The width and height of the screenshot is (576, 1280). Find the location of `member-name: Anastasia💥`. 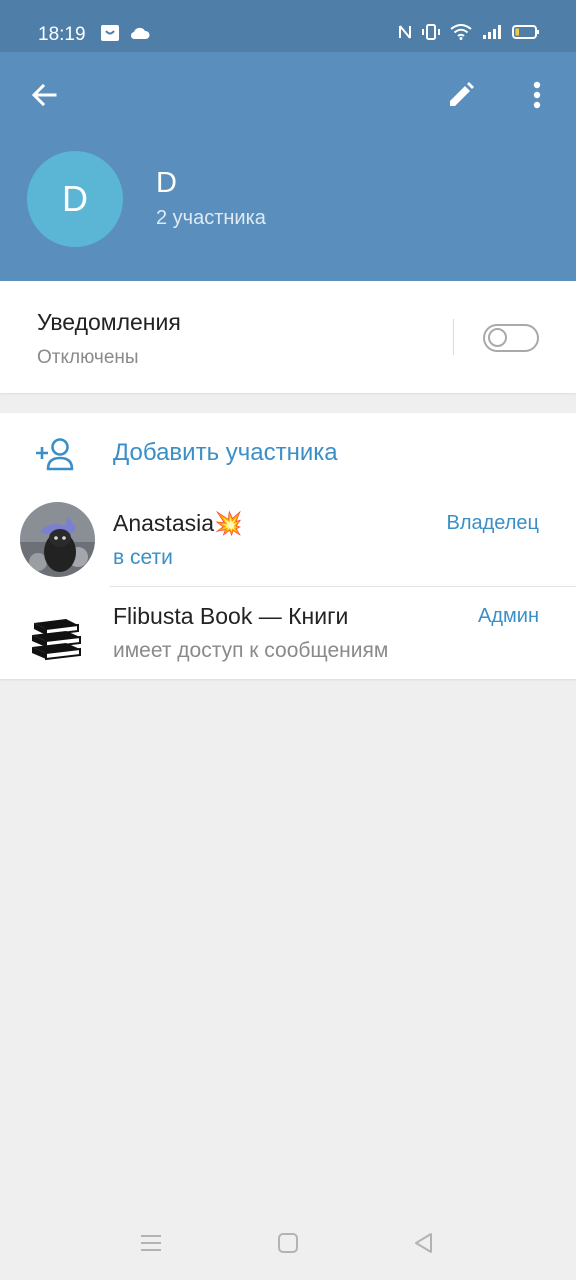

member-name: Anastasia💥 is located at coordinates (178, 523).